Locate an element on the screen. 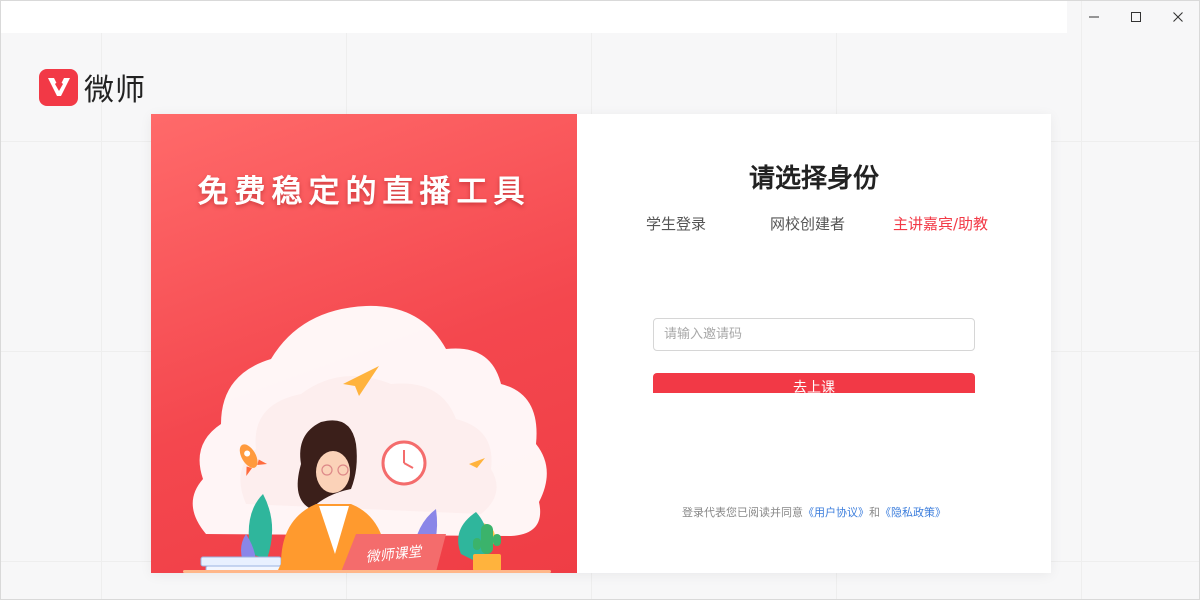  tab-guest-assistant: 主讲嘉宾/助教 is located at coordinates (940, 223).